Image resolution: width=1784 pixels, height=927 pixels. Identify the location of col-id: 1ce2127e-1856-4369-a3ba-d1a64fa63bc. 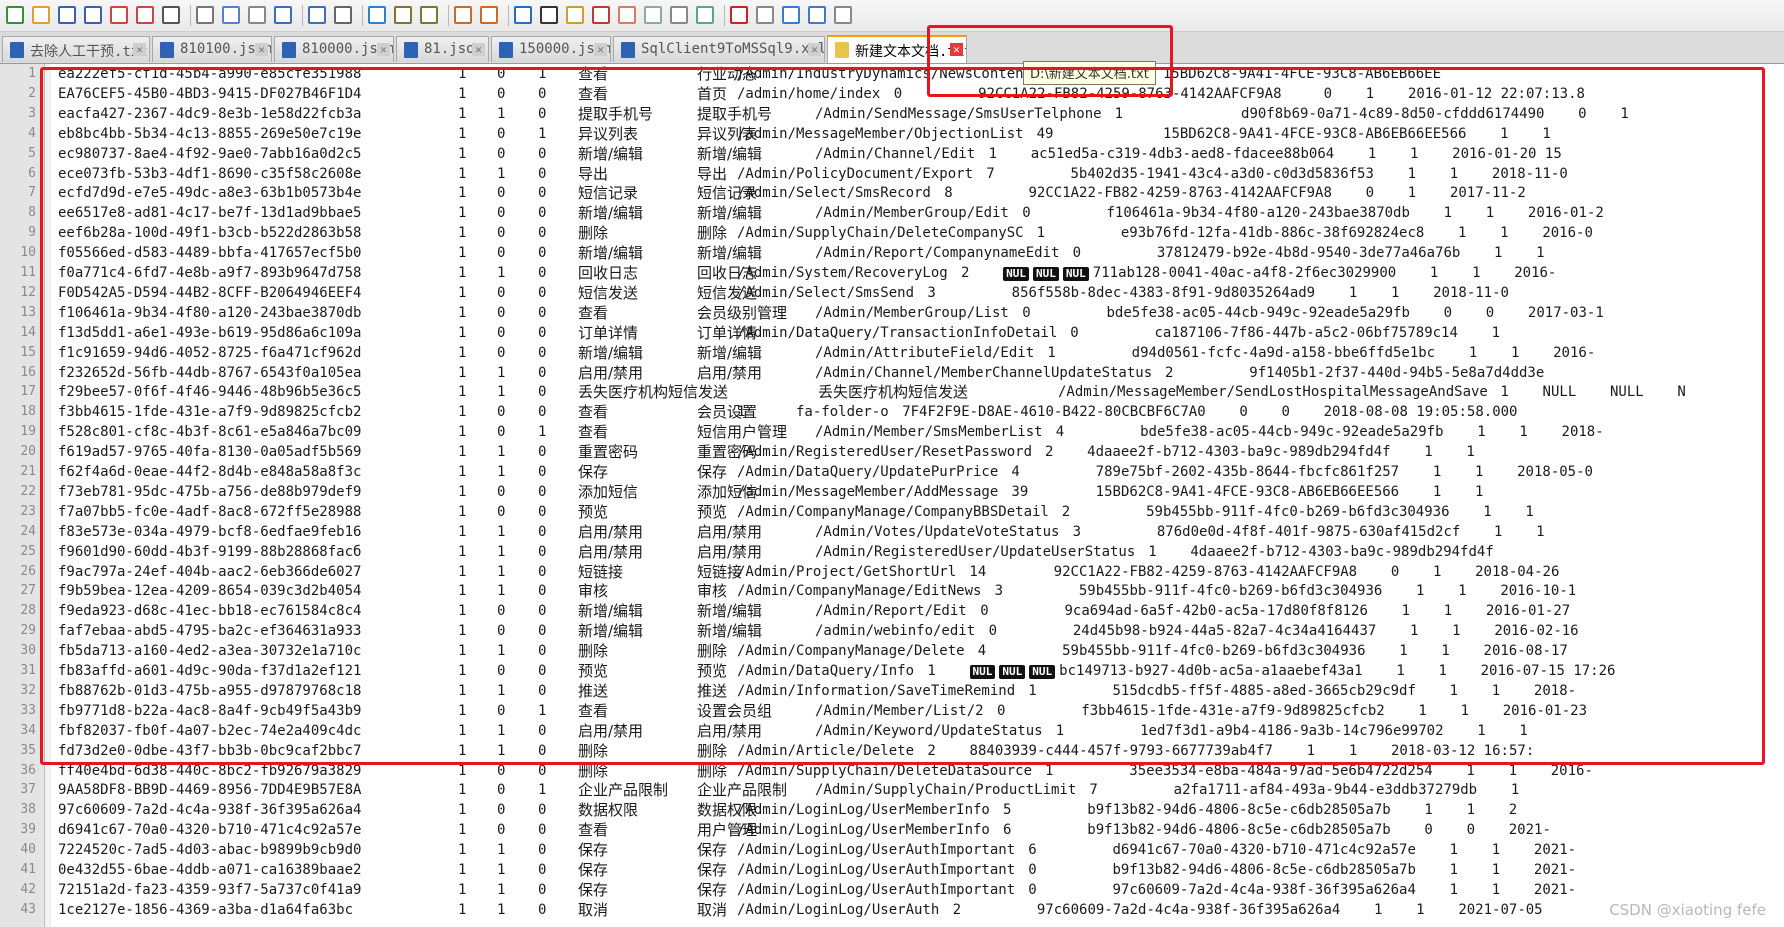
(206, 909).